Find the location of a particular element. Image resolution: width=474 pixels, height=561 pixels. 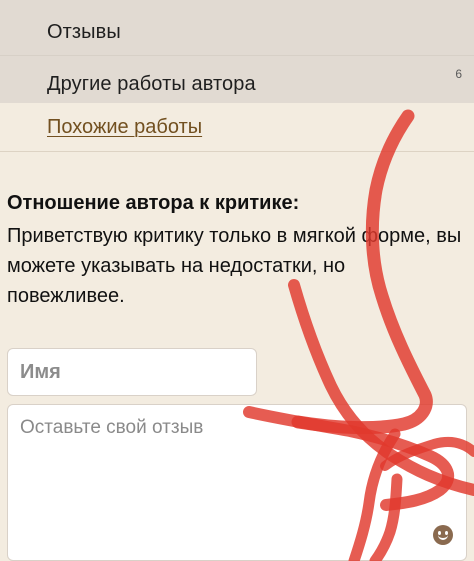

emoji-smile is located at coordinates (443, 537).